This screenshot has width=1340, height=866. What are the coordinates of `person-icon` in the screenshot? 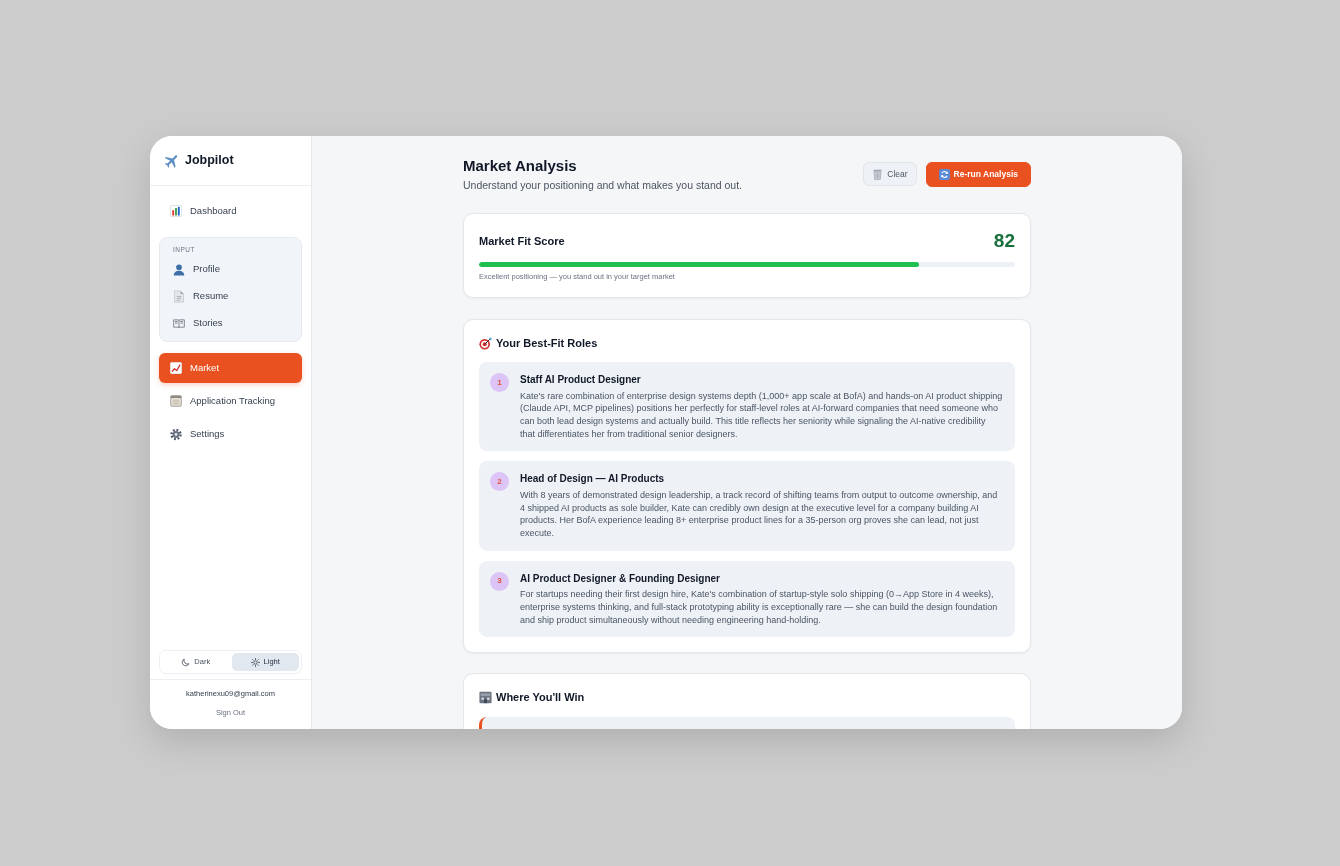 It's located at (179, 269).